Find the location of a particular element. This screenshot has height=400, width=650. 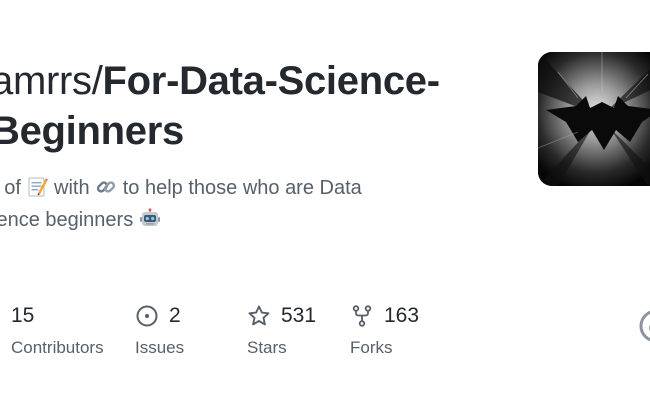

repo-name-line2: Beginners is located at coordinates (92, 131).